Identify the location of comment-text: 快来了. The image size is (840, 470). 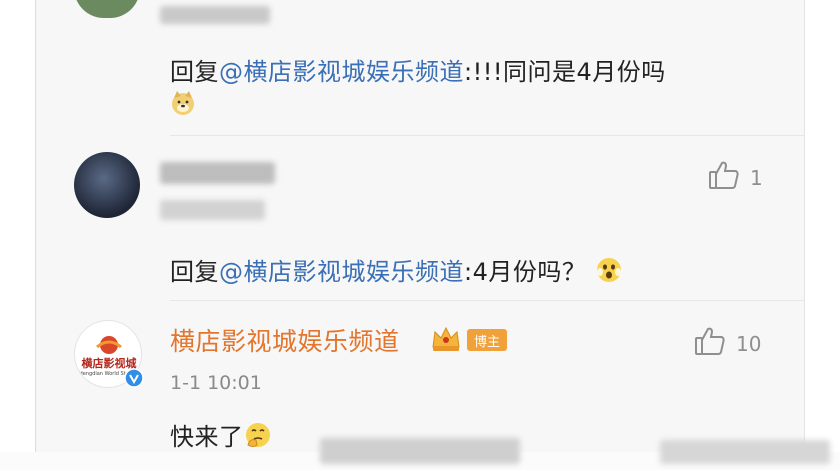
(221, 436).